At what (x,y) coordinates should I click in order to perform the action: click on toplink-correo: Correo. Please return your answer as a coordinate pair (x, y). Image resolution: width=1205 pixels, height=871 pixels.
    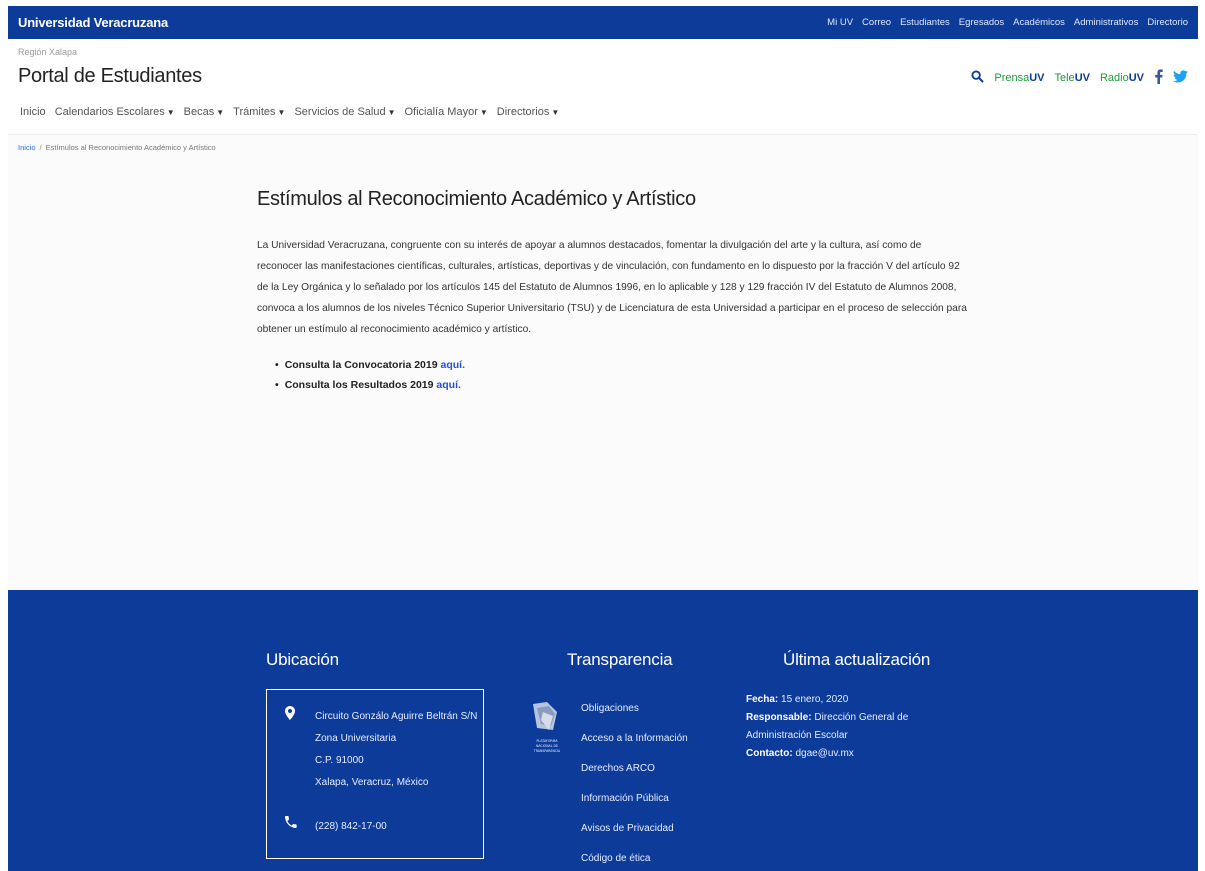
    Looking at the image, I should click on (876, 22).